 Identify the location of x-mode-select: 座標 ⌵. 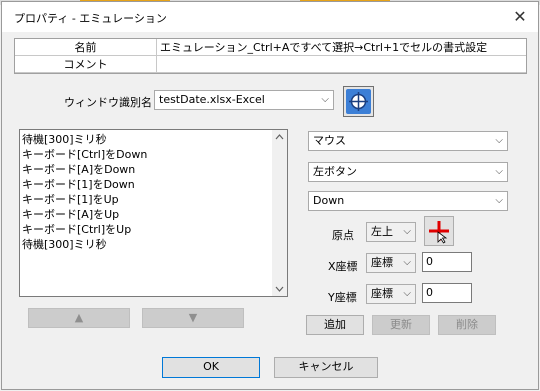
(391, 263).